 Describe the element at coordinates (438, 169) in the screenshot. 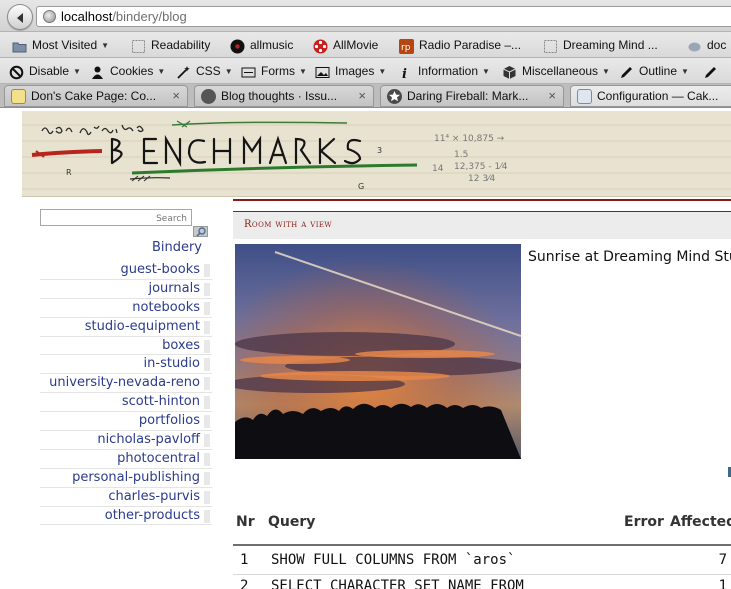

I see `svg-text: 14` at that location.